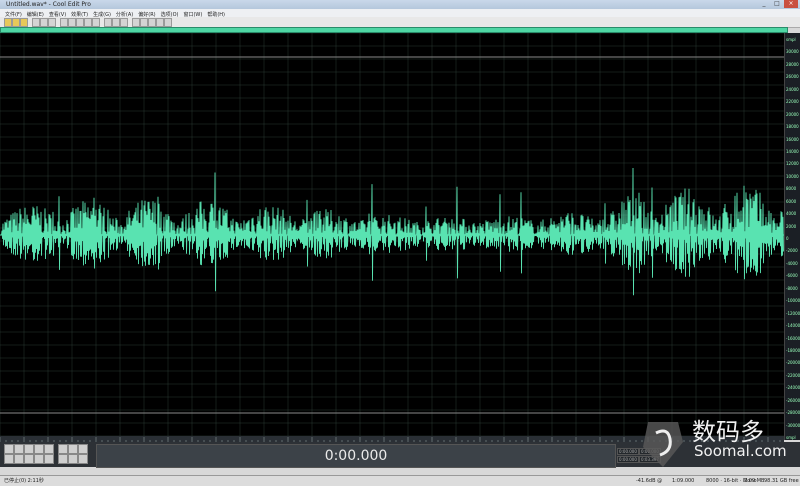 Image resolution: width=800 pixels, height=486 pixels. I want to click on effects-icon, so click(144, 22).